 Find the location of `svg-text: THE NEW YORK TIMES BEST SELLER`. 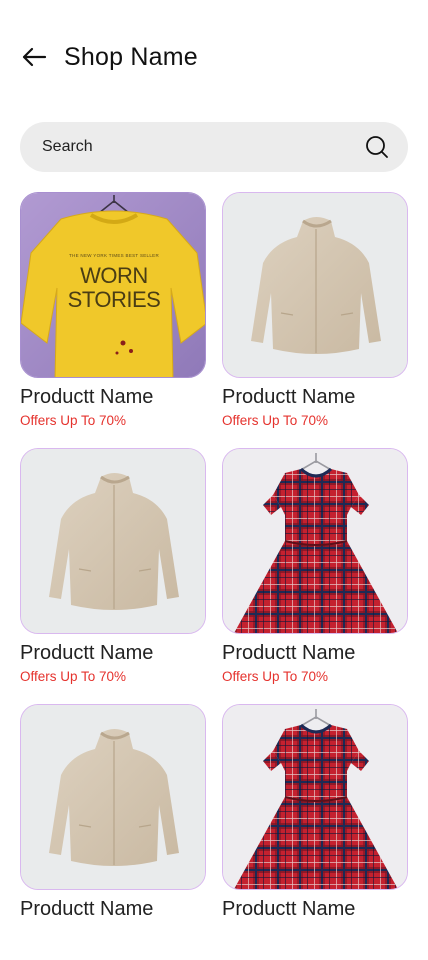

svg-text: THE NEW YORK TIMES BEST SELLER is located at coordinates (114, 255).